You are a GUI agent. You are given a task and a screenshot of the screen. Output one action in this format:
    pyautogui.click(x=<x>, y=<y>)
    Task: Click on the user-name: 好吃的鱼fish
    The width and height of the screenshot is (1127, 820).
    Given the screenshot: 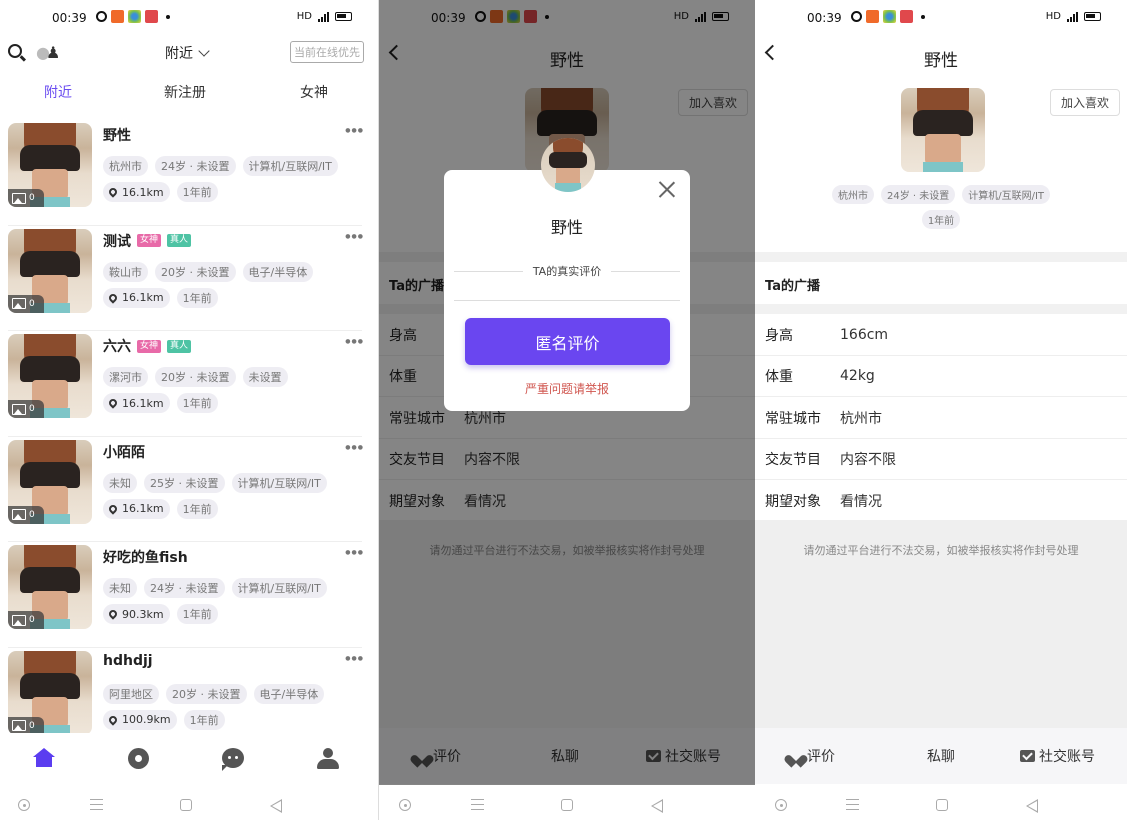 What is the action you would take?
    pyautogui.click(x=145, y=558)
    